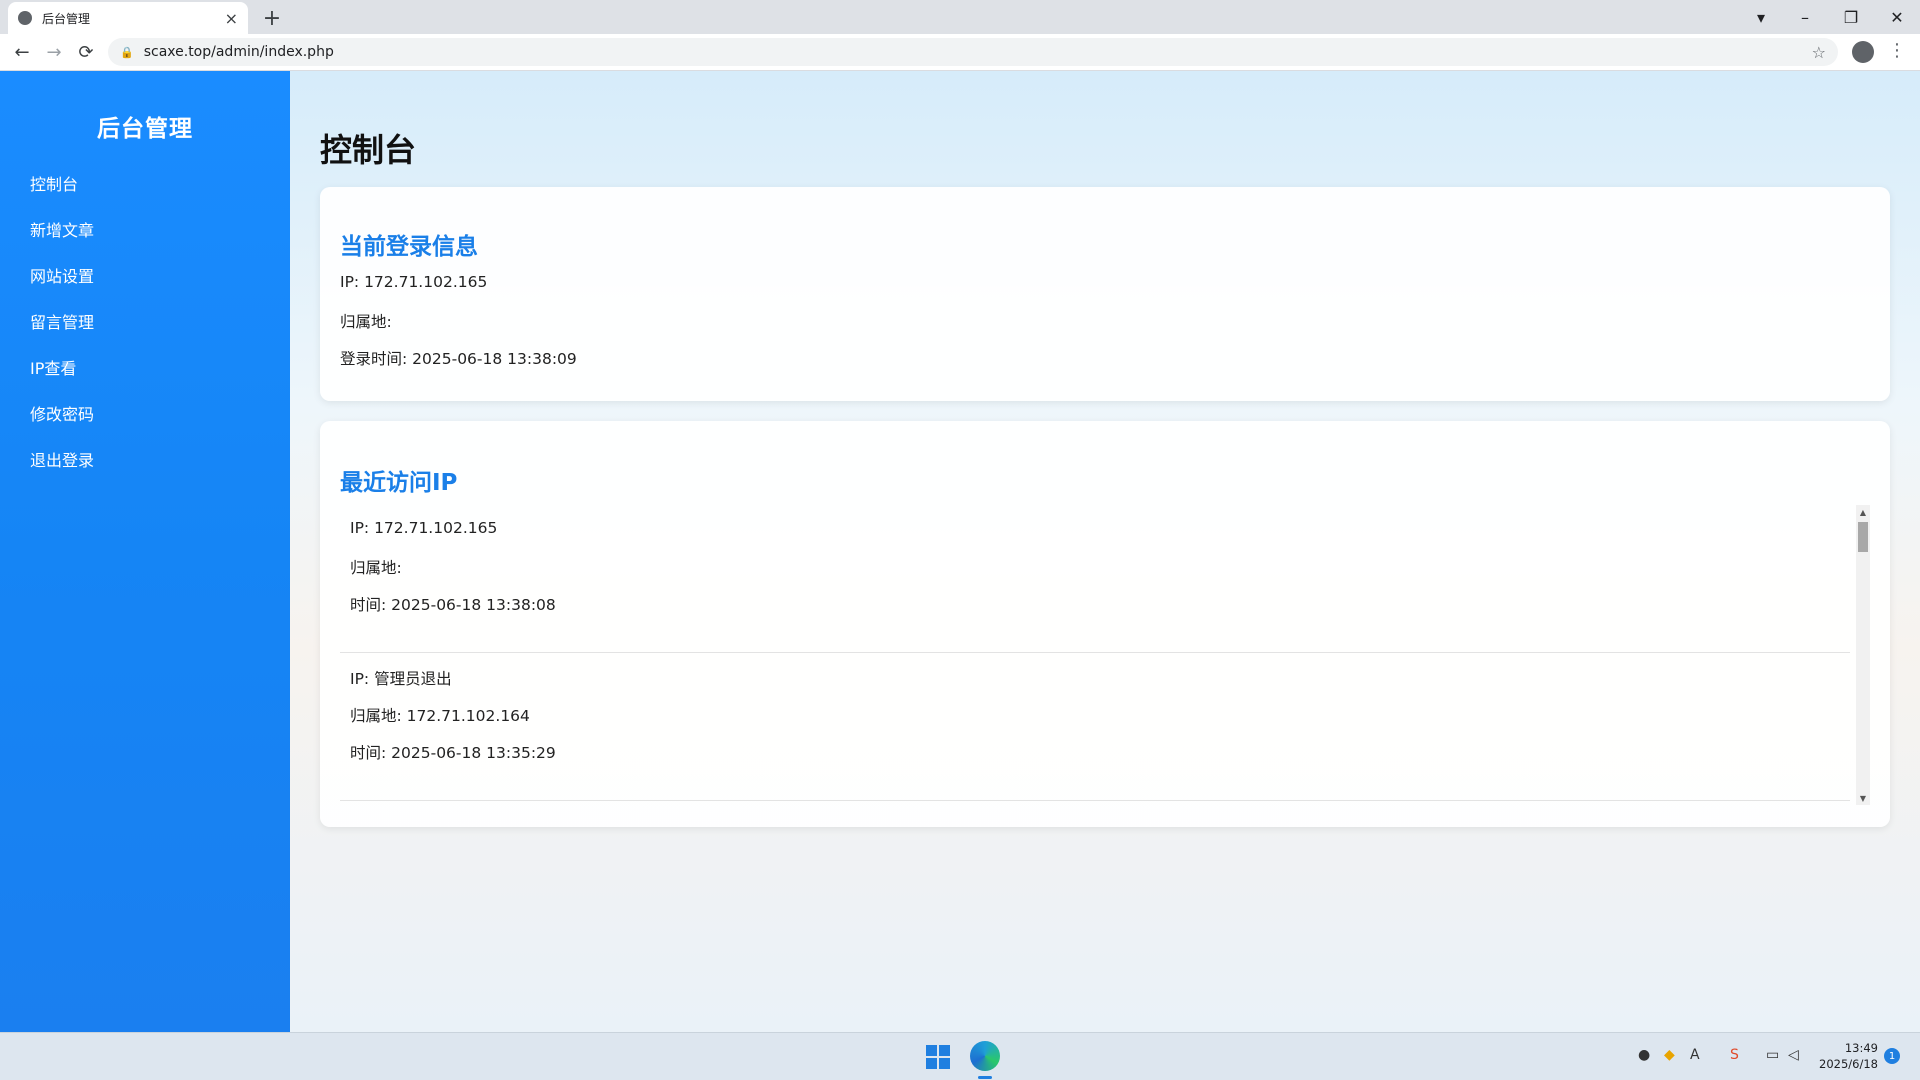  Describe the element at coordinates (62, 475) in the screenshot. I see `sidebar-item-logout: 退出登录` at that location.